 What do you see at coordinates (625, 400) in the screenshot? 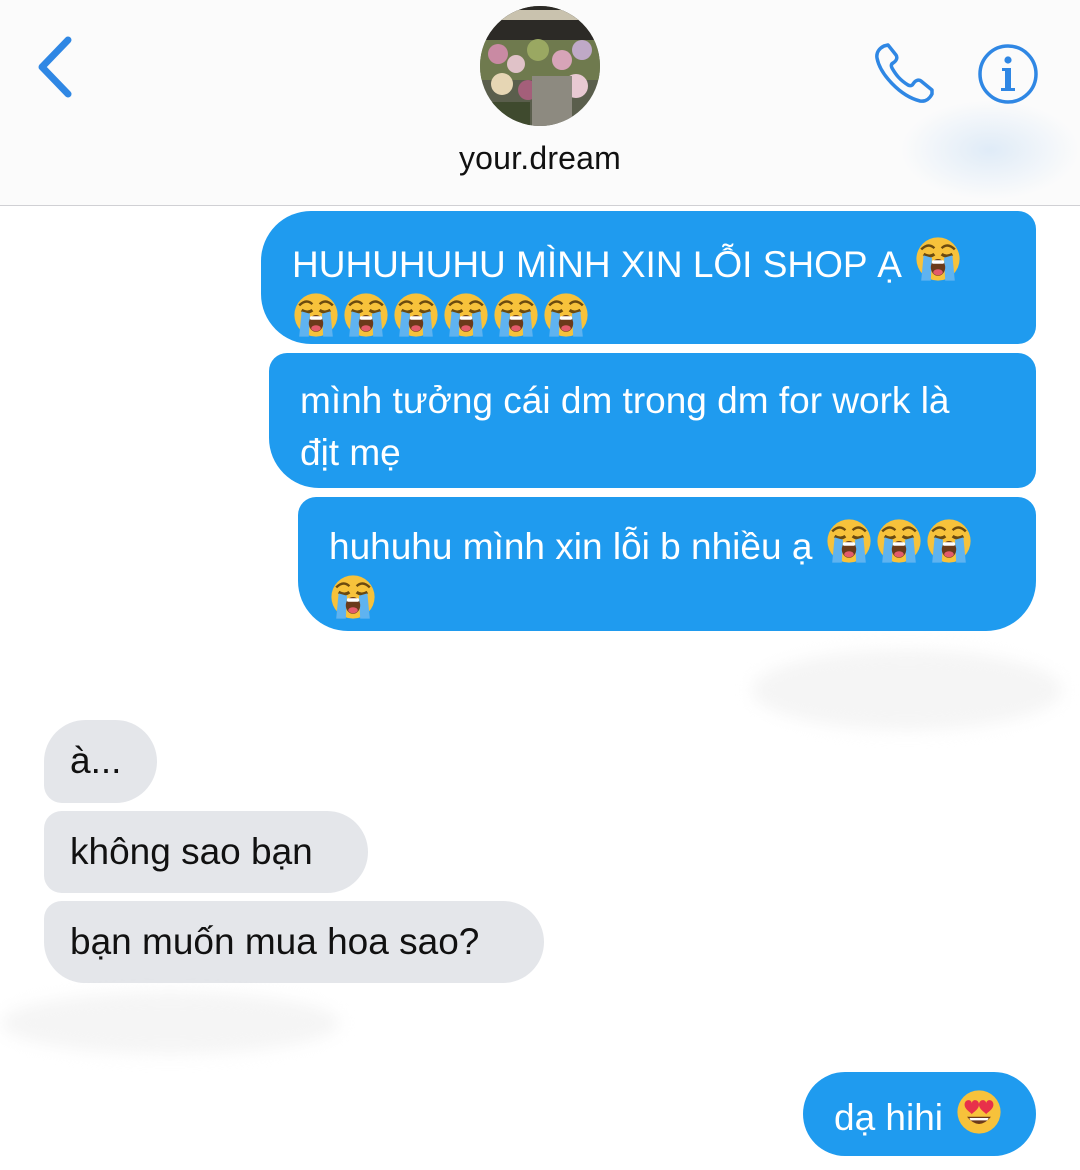
I see `message-text: mình tưởng cái dm trong dm for work là` at bounding box center [625, 400].